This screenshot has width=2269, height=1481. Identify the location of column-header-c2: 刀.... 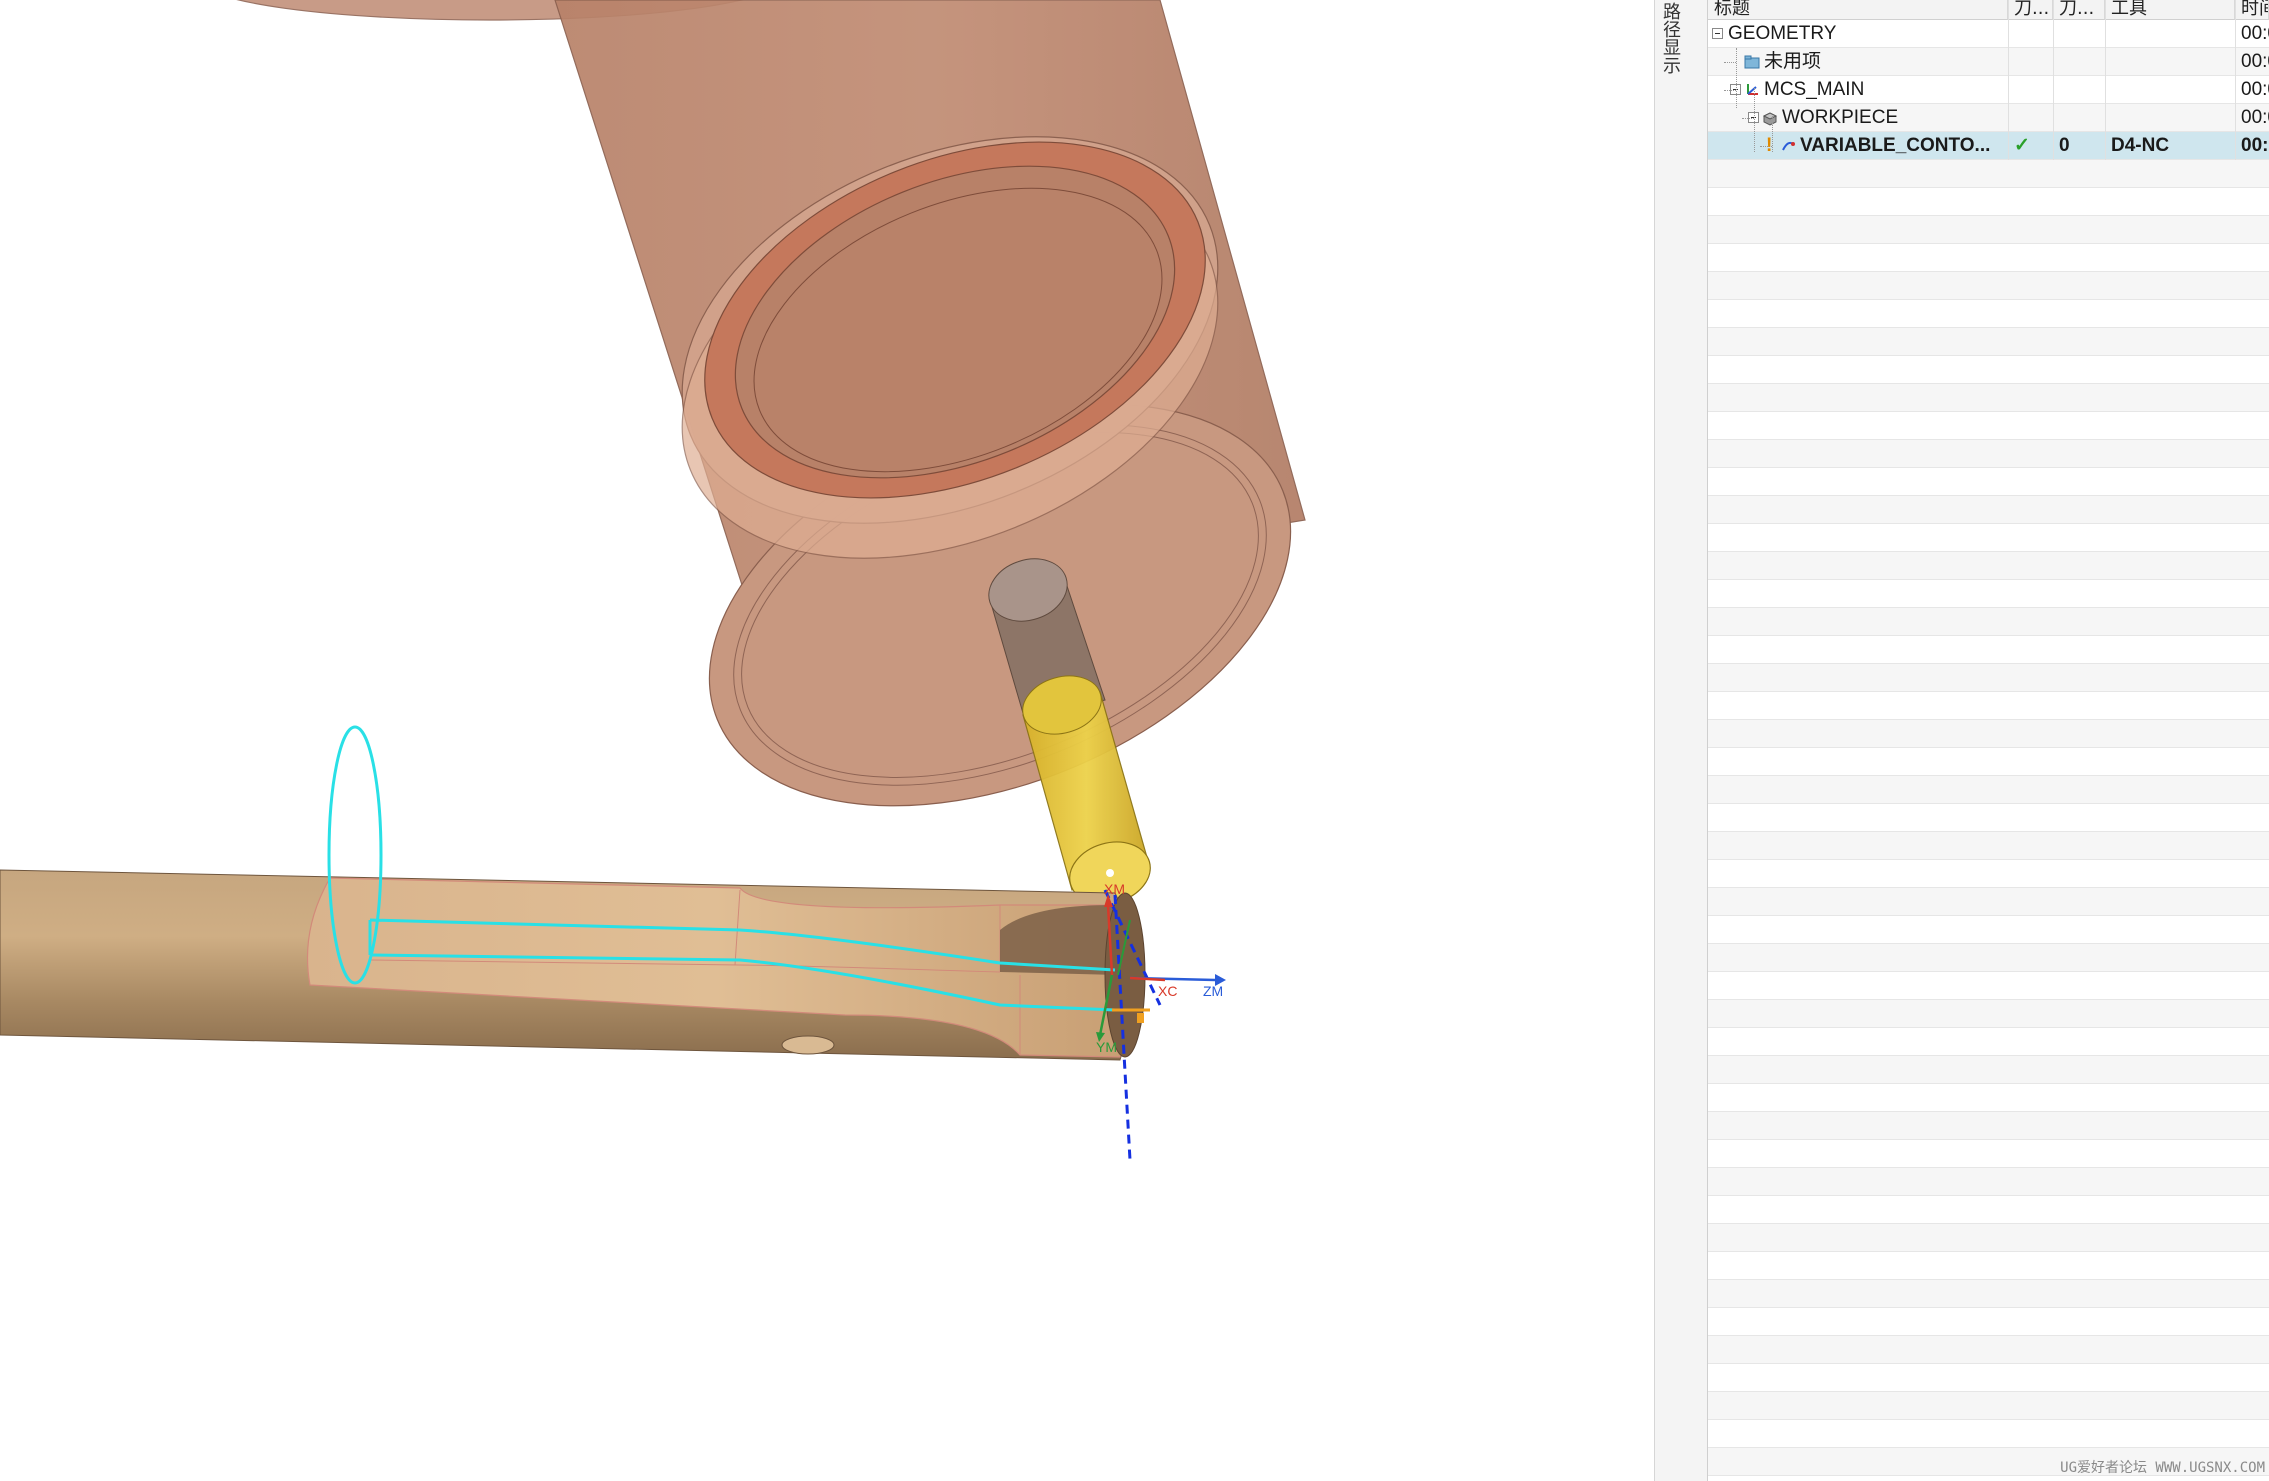
(2079, 10).